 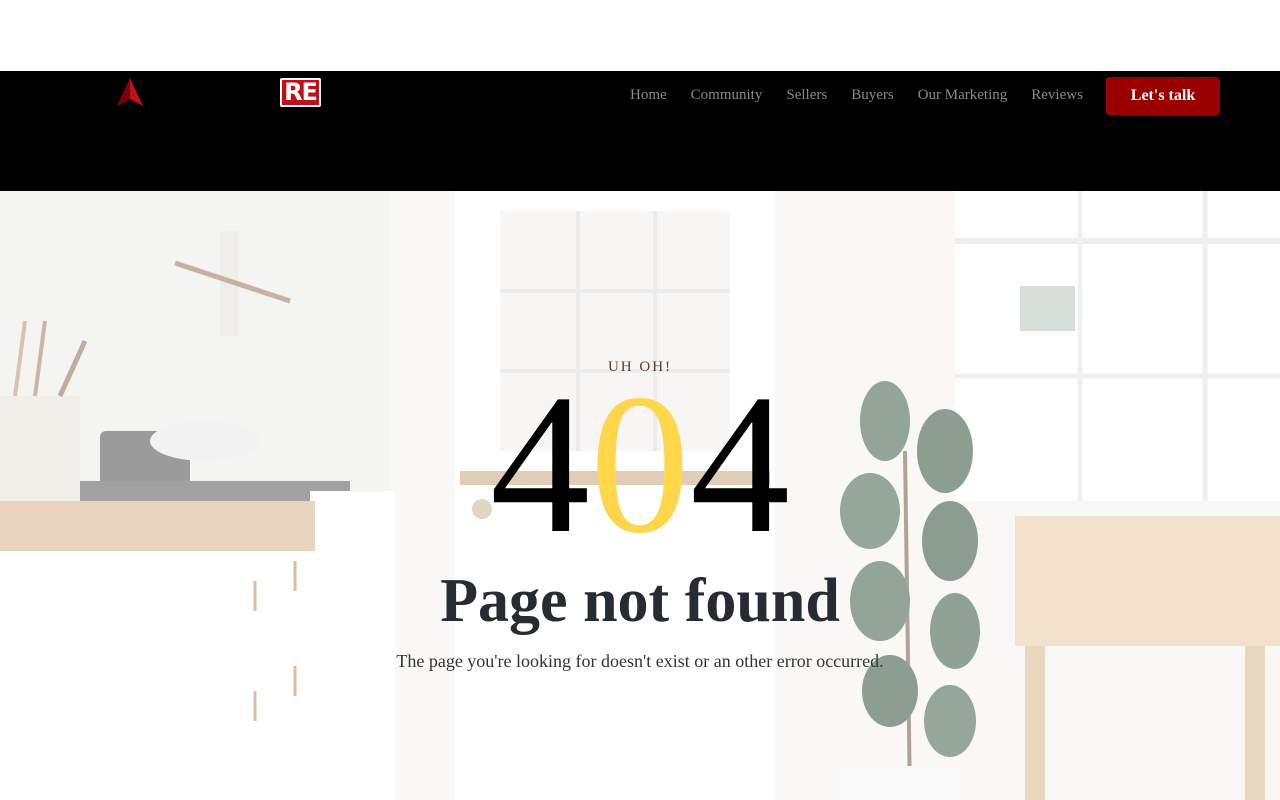 I want to click on page-title: Page not found, so click(x=640, y=601).